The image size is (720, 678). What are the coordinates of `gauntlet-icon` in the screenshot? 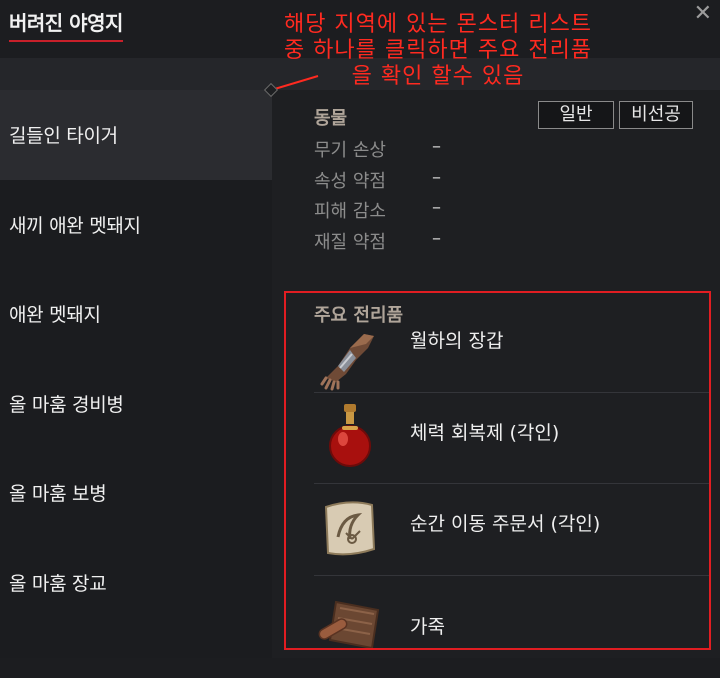 It's located at (347, 362).